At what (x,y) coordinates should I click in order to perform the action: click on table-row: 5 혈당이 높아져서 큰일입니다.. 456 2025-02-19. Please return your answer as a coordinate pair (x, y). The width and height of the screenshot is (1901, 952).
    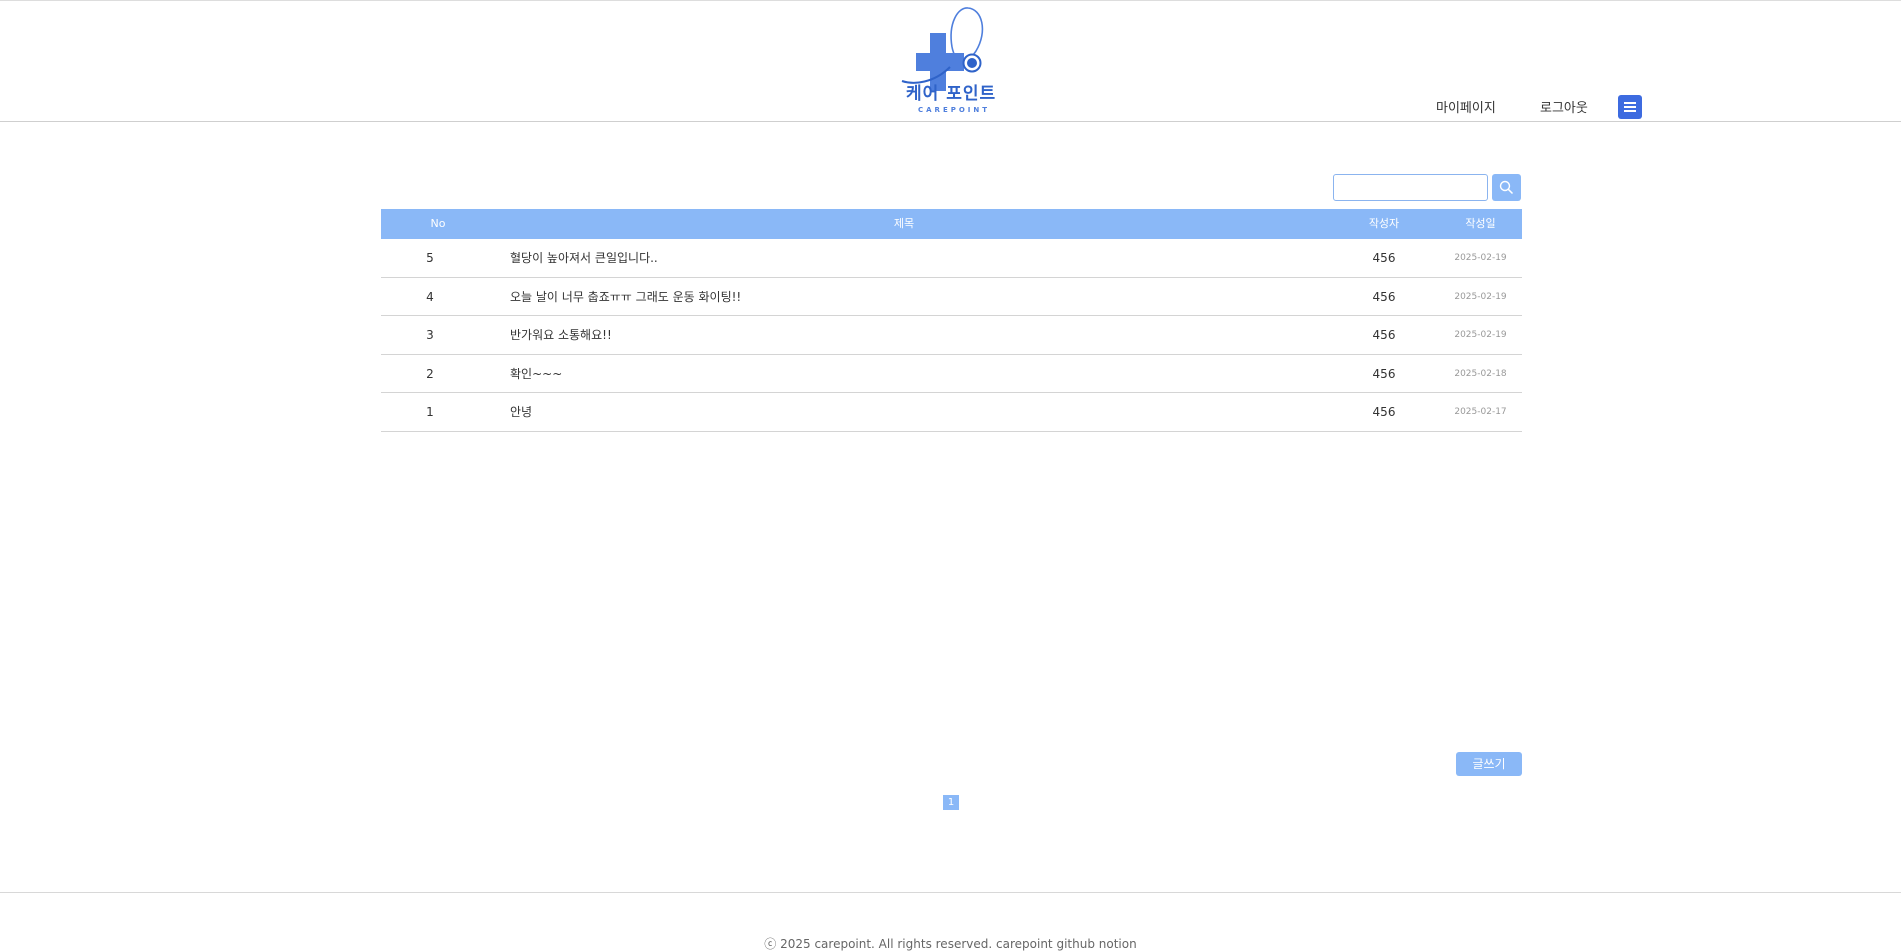
    Looking at the image, I should click on (951, 258).